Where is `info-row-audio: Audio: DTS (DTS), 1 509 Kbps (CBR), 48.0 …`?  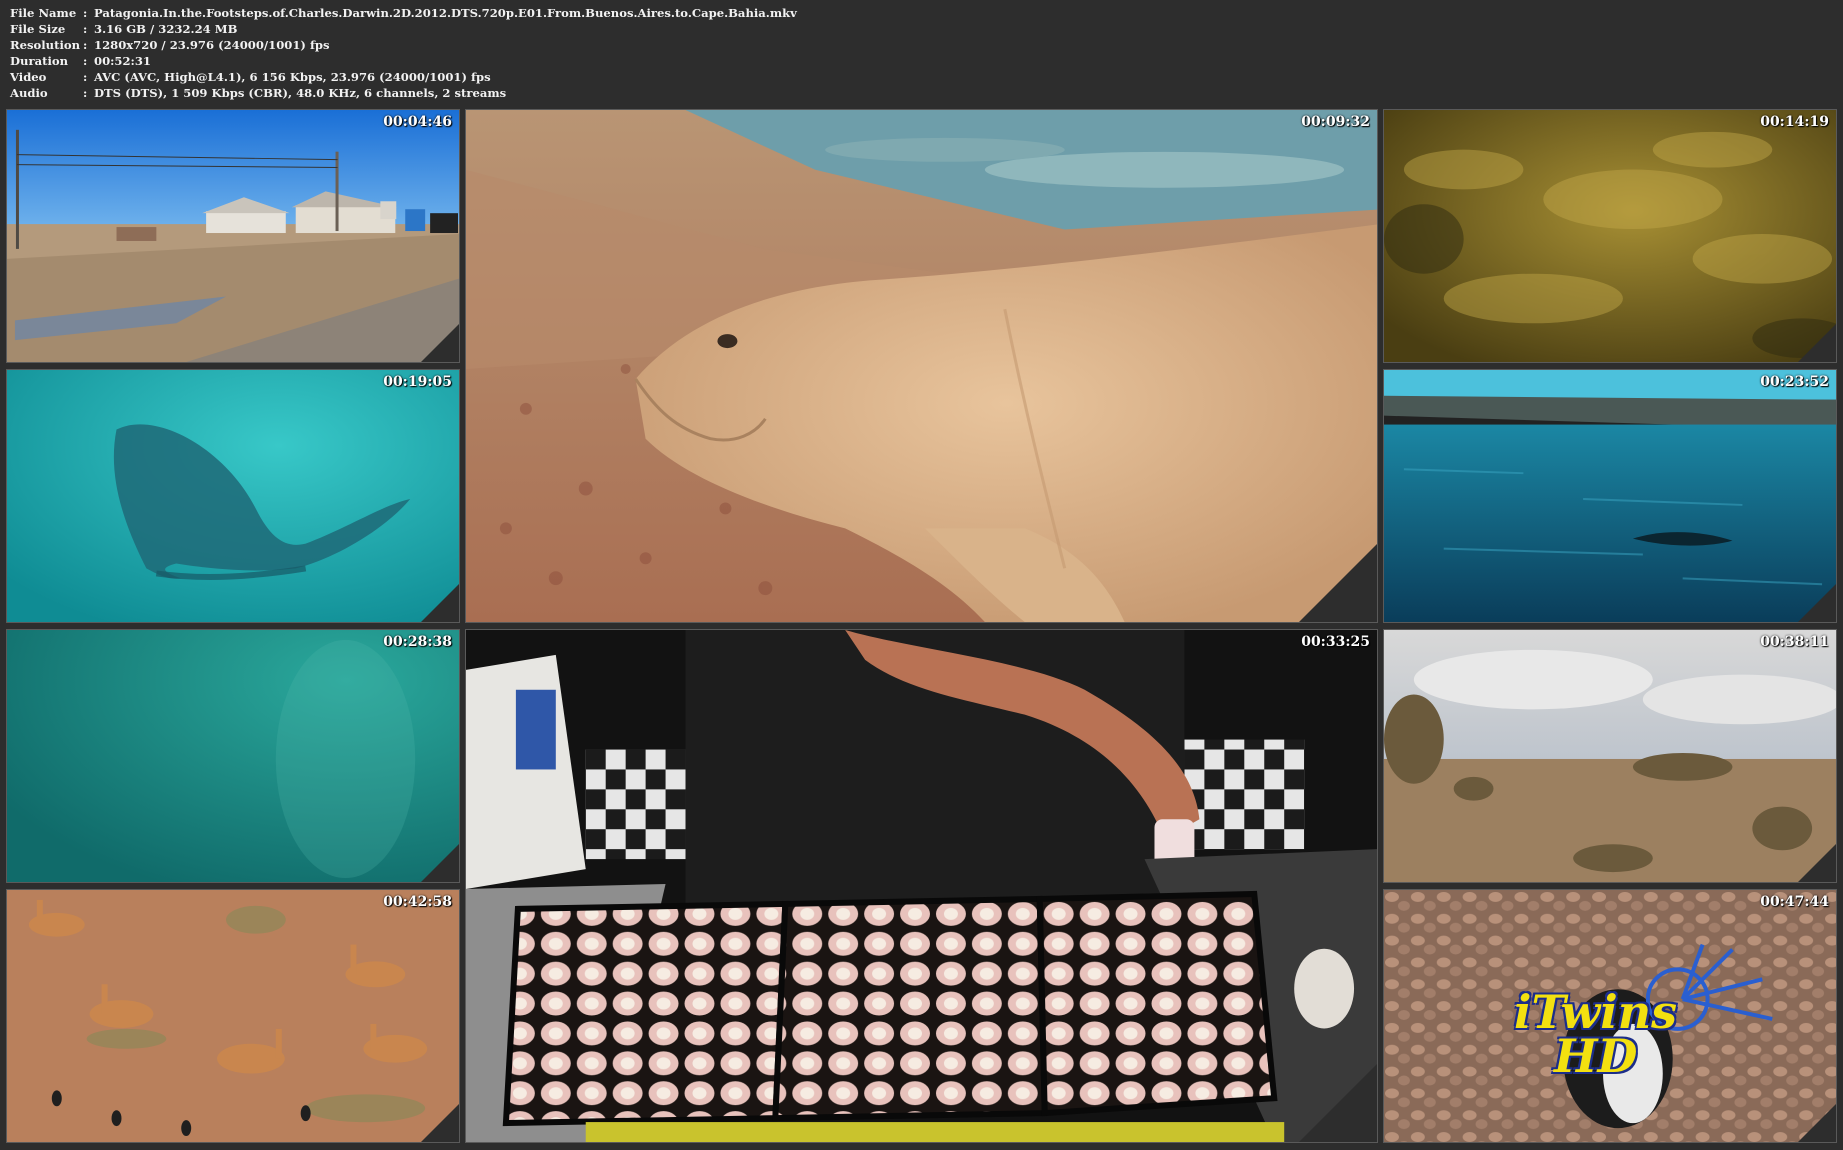 info-row-audio: Audio: DTS (DTS), 1 509 Kbps (CBR), 48.0 … is located at coordinates (403, 94).